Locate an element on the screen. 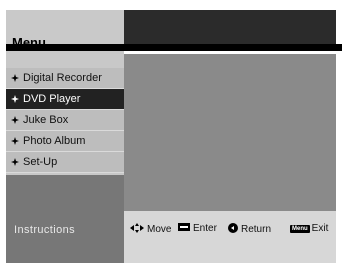 The image size is (342, 266). hint-return: Return is located at coordinates (249, 229).